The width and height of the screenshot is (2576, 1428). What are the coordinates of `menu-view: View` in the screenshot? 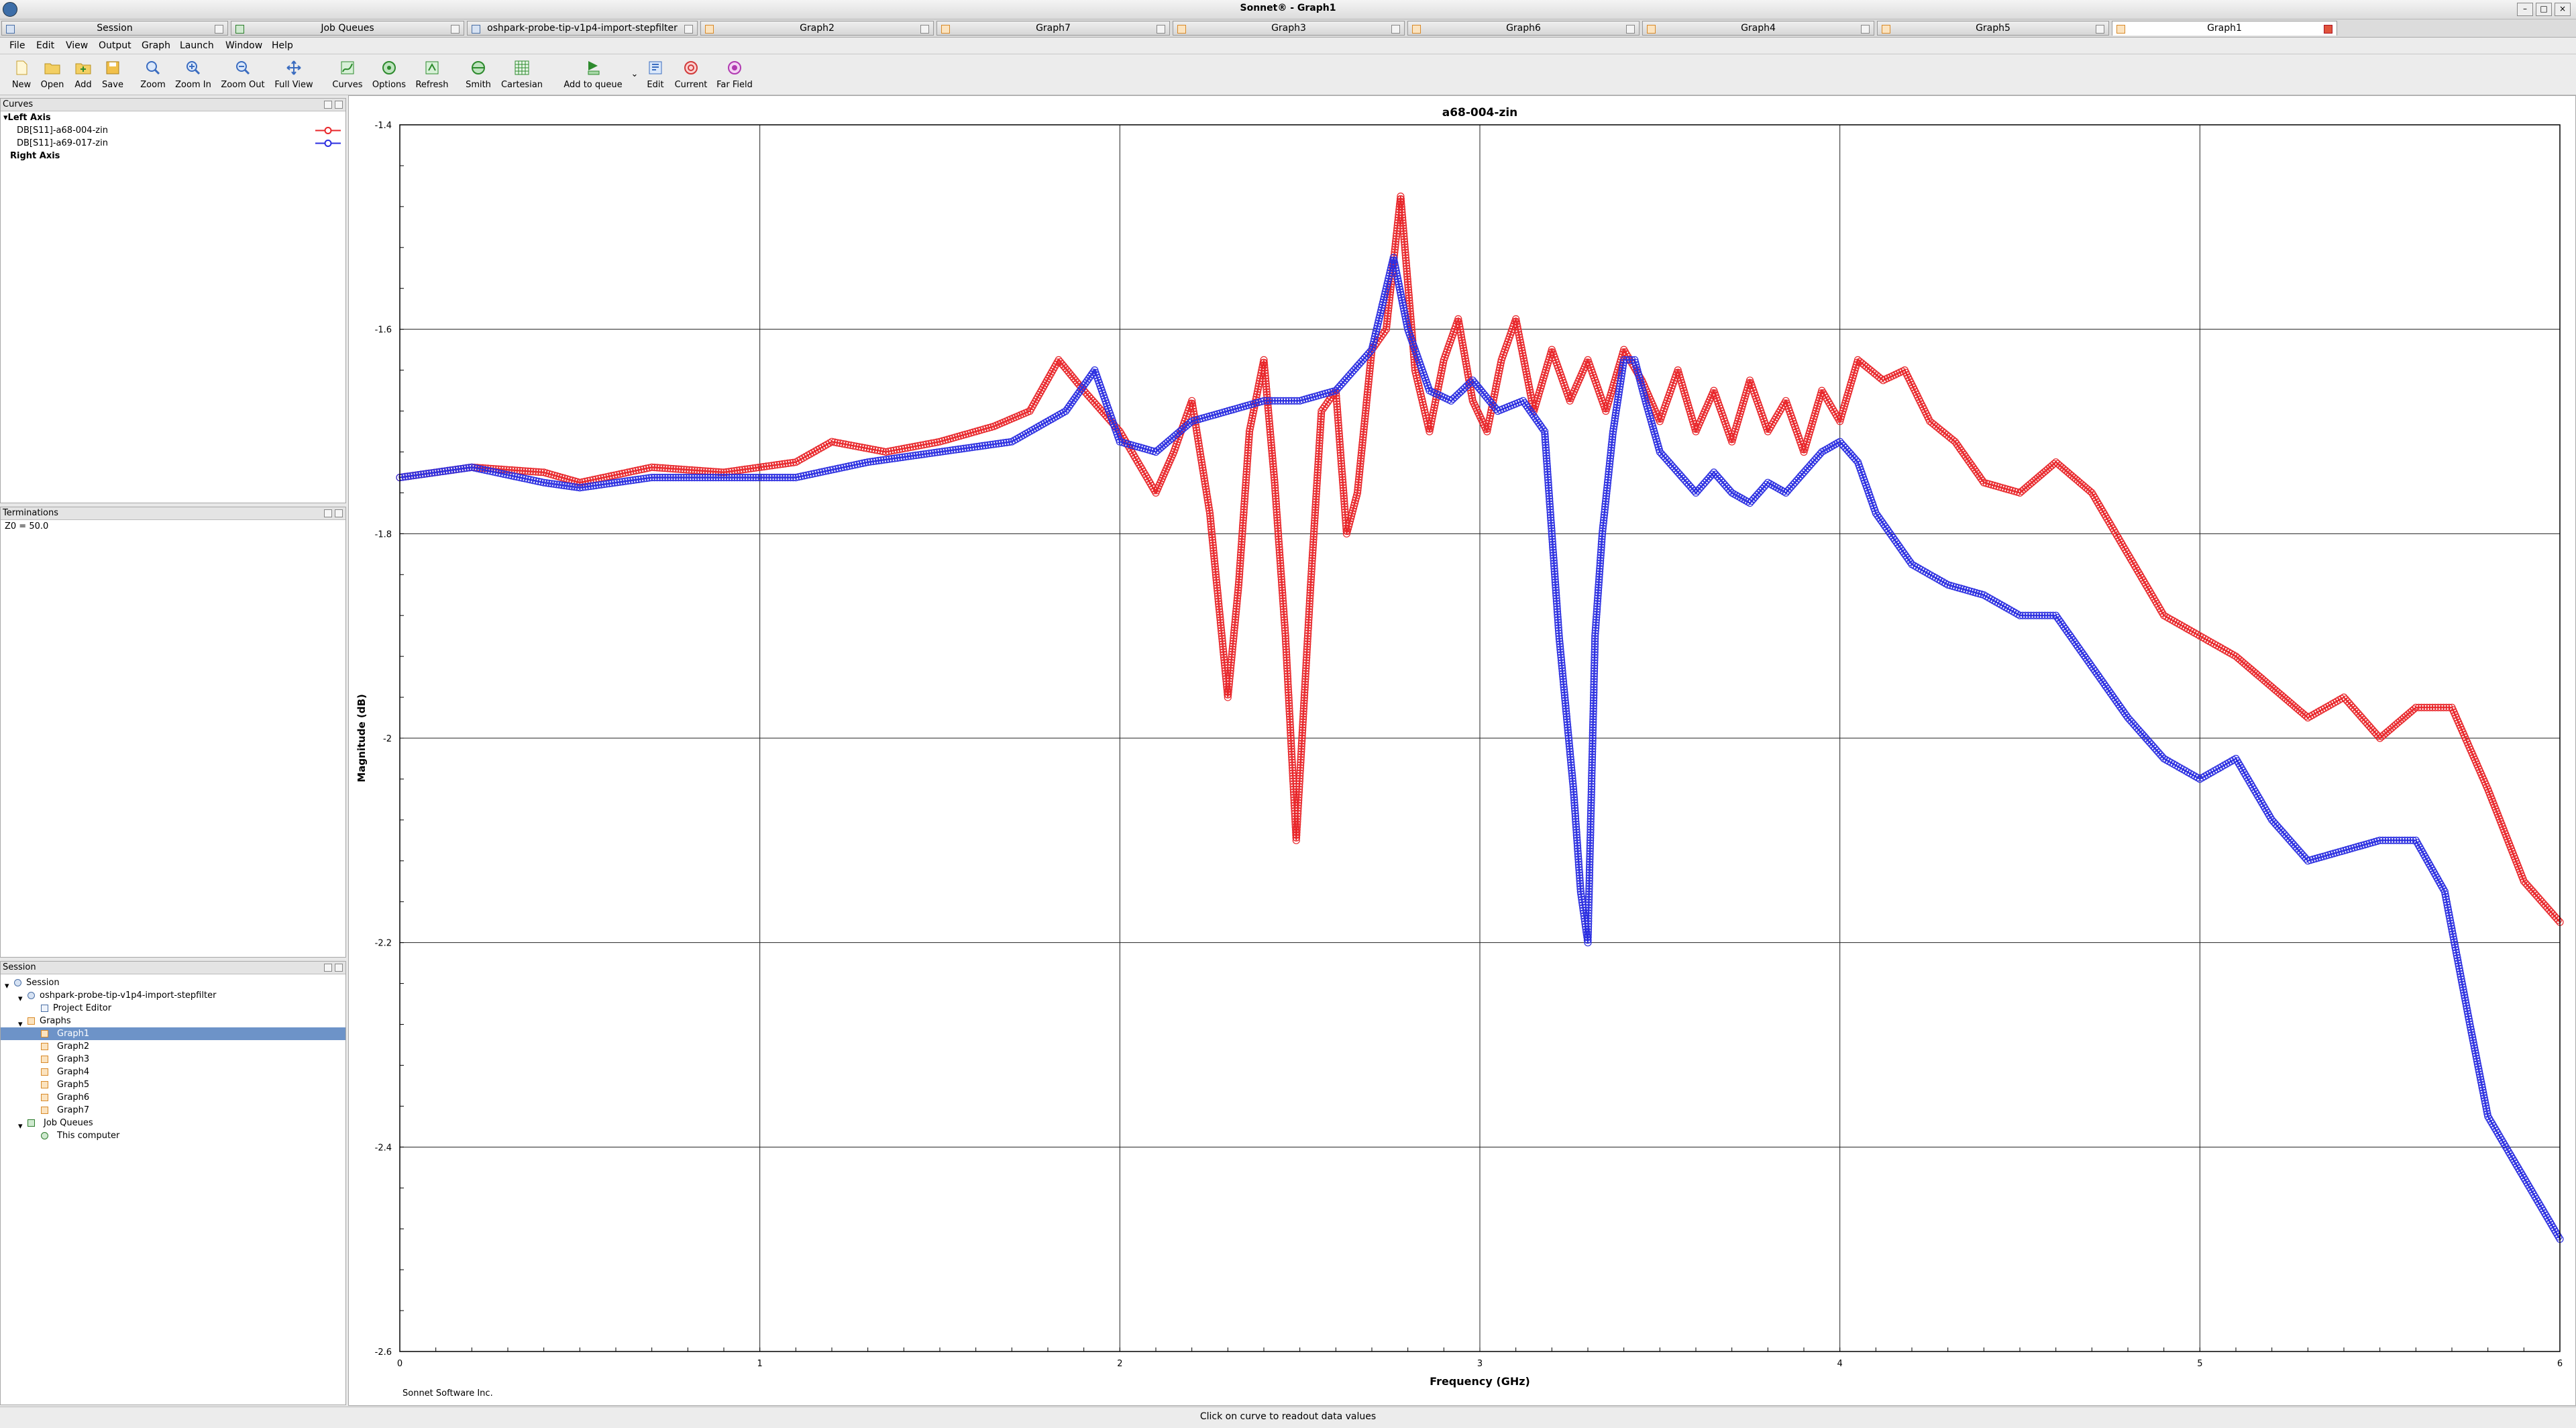 It's located at (77, 46).